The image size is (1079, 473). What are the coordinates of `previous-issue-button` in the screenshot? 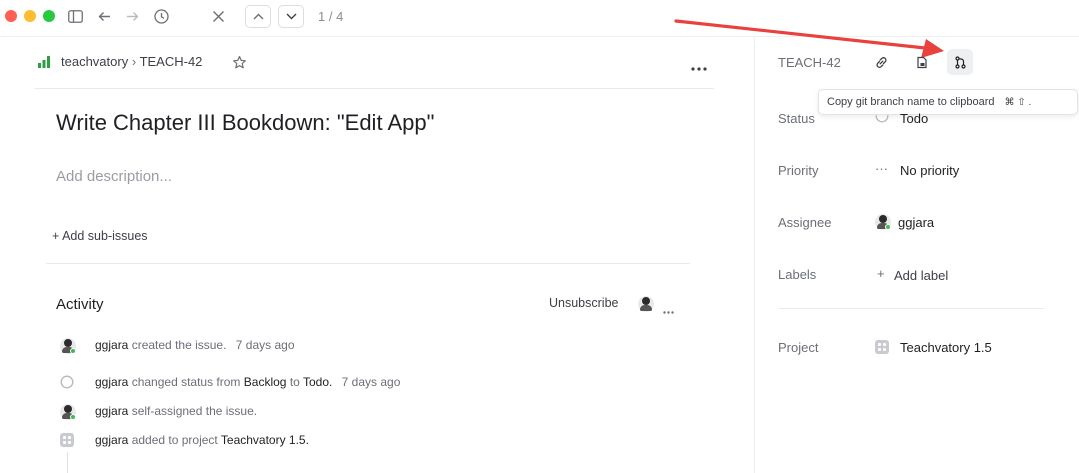 It's located at (258, 16).